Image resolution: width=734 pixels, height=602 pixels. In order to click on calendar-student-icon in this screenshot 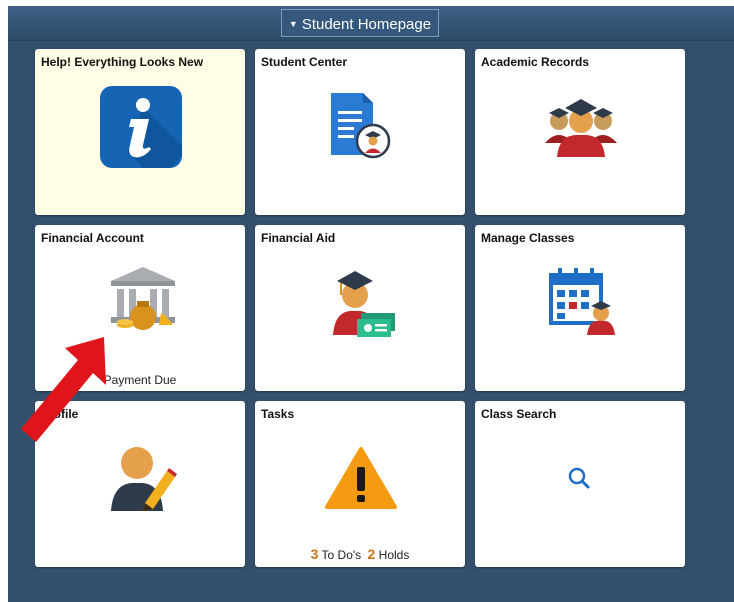, I will do `click(582, 301)`.